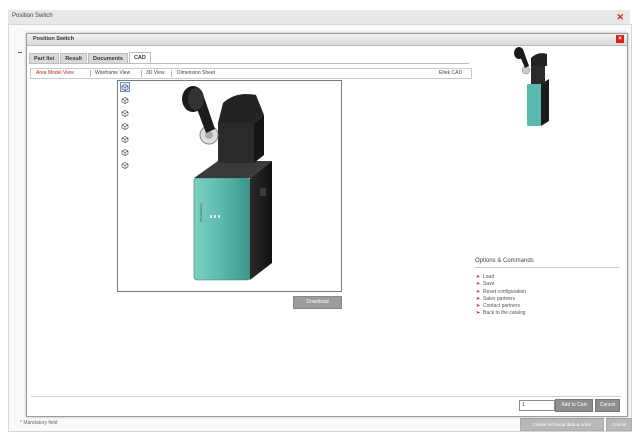  What do you see at coordinates (489, 277) in the screenshot?
I see `option-label: Load` at bounding box center [489, 277].